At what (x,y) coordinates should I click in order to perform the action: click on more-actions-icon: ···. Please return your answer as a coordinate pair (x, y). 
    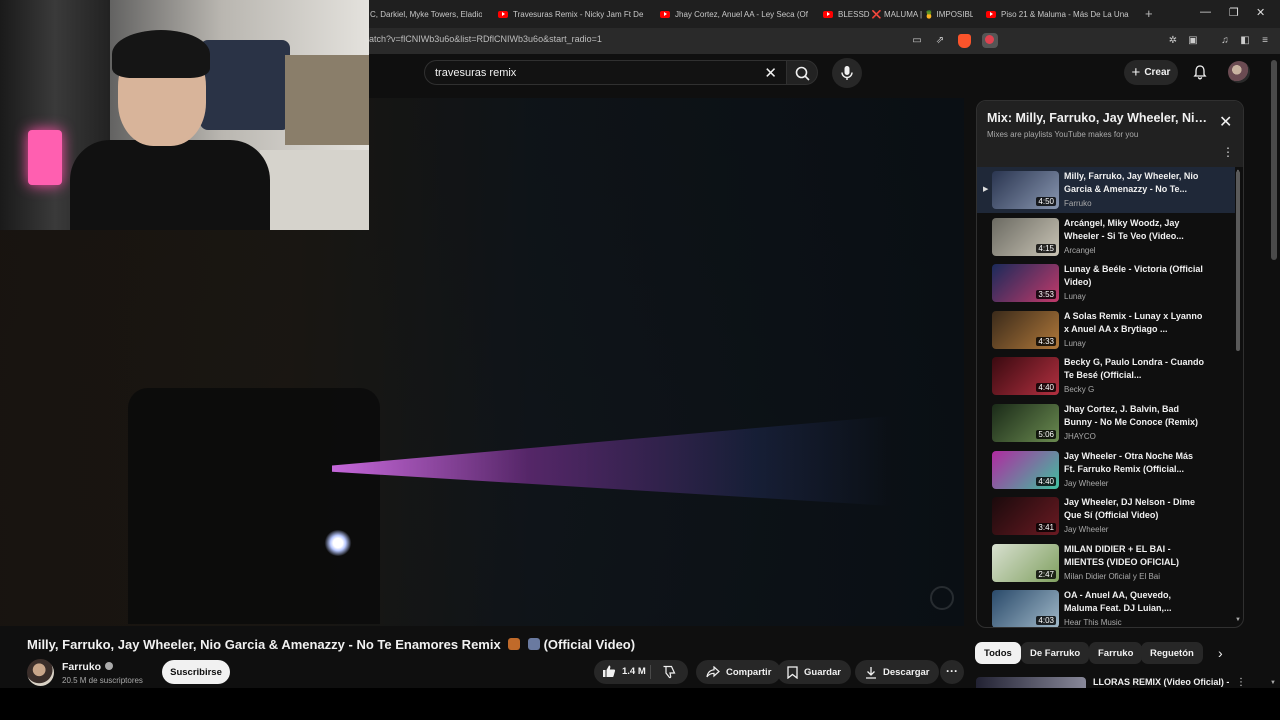
    Looking at the image, I should click on (952, 672).